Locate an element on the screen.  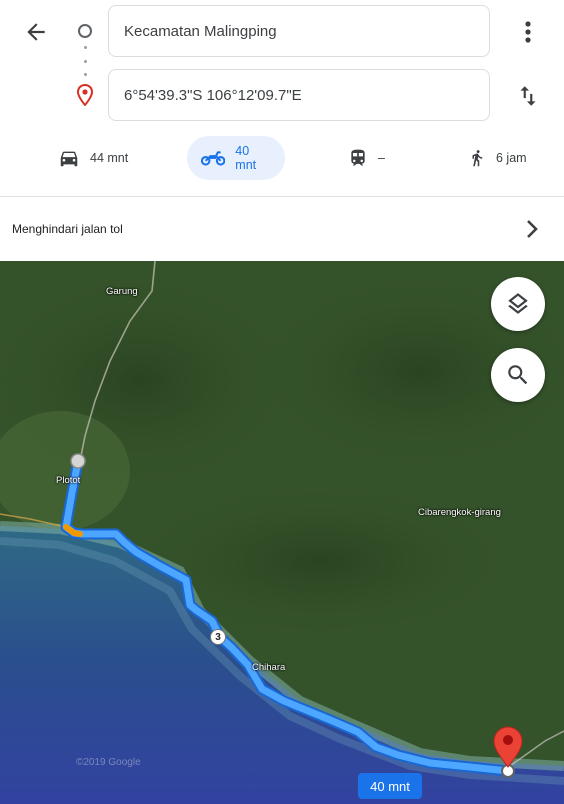
route-number-shield: 3 is located at coordinates (218, 637).